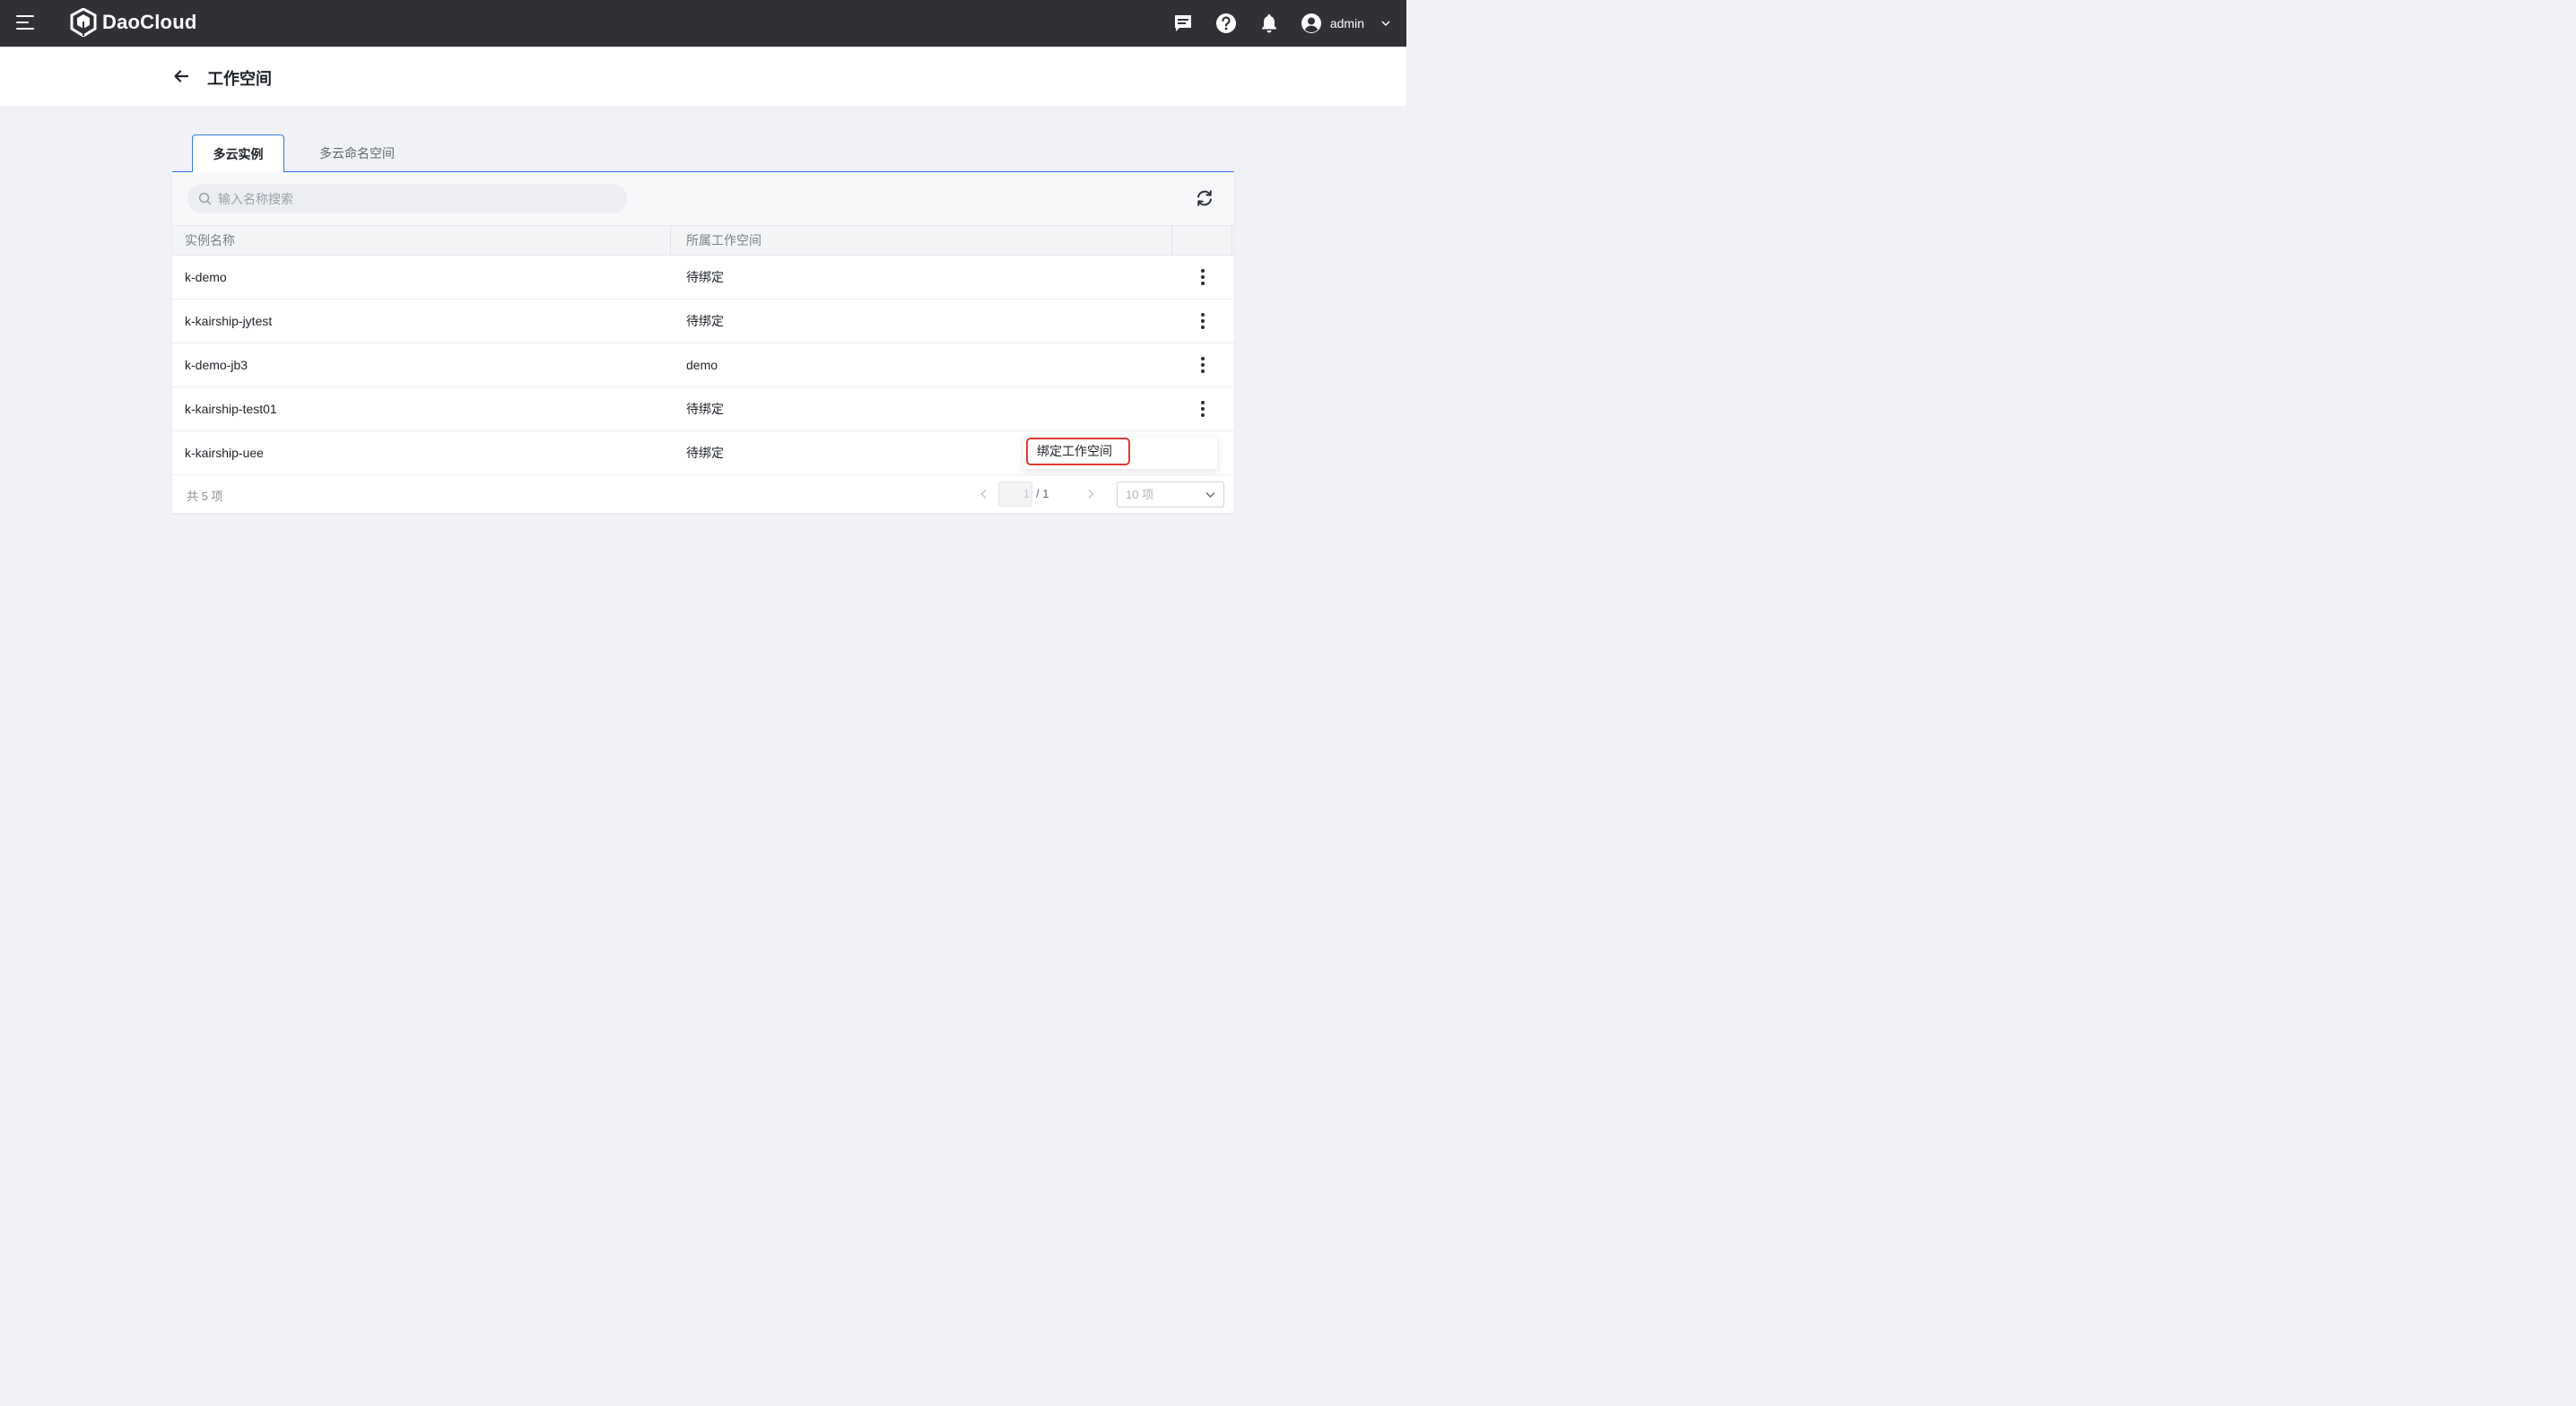  I want to click on table-header: 实例名称 所属工作空间, so click(703, 240).